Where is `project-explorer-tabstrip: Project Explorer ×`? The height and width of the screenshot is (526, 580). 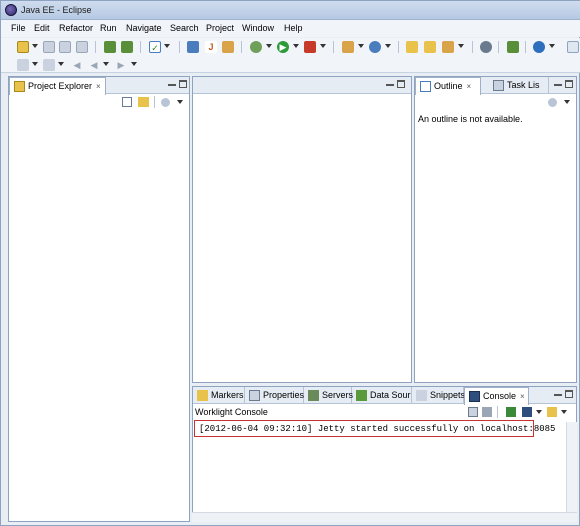
project-explorer-tabstrip: Project Explorer × is located at coordinates (99, 86).